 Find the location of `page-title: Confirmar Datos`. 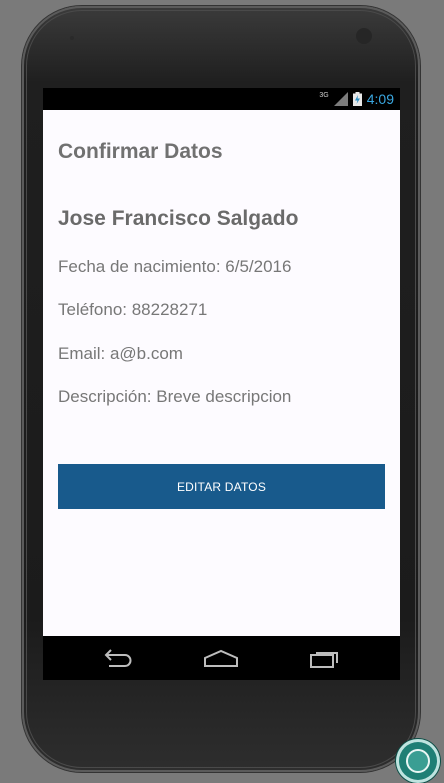

page-title: Confirmar Datos is located at coordinates (140, 151).